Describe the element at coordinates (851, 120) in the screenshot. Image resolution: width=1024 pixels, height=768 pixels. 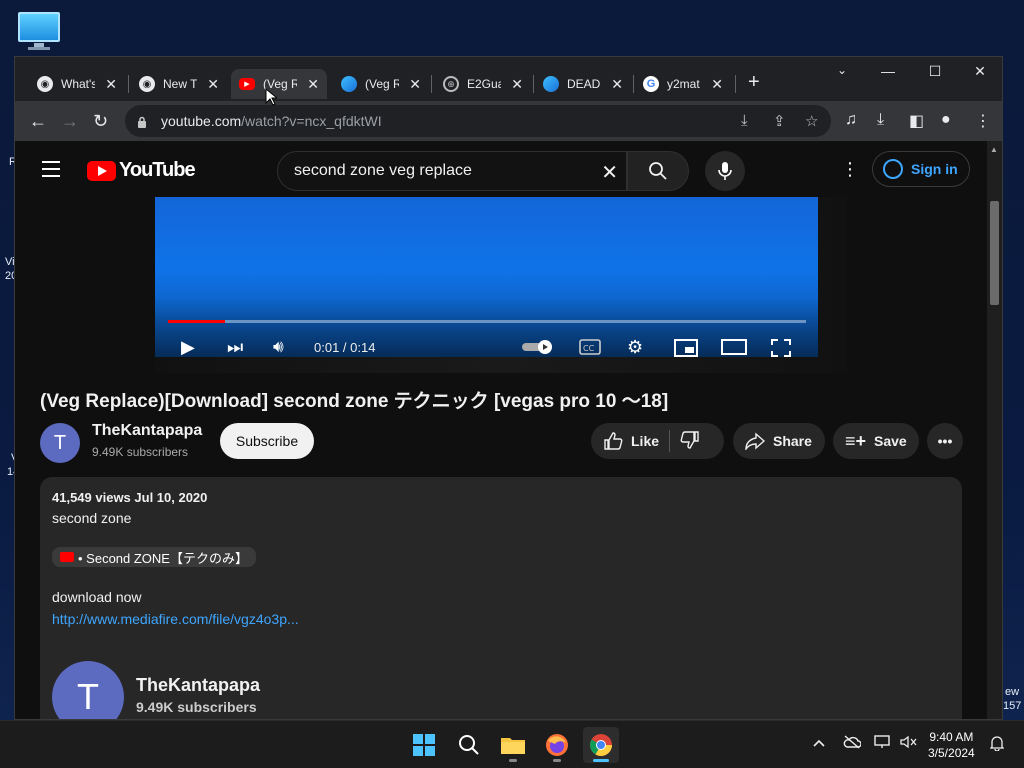
I see `media-control-icon: ♫` at that location.